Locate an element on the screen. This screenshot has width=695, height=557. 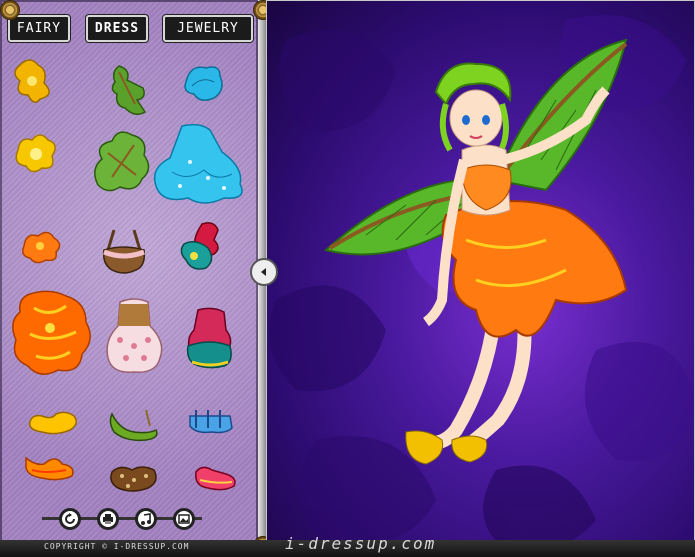
save-image-button is located at coordinates (184, 519).